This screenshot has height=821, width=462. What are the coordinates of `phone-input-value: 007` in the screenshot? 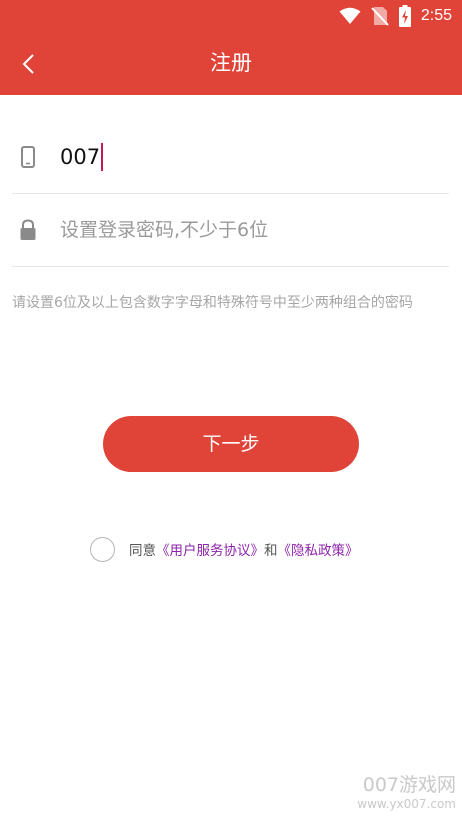 It's located at (80, 157).